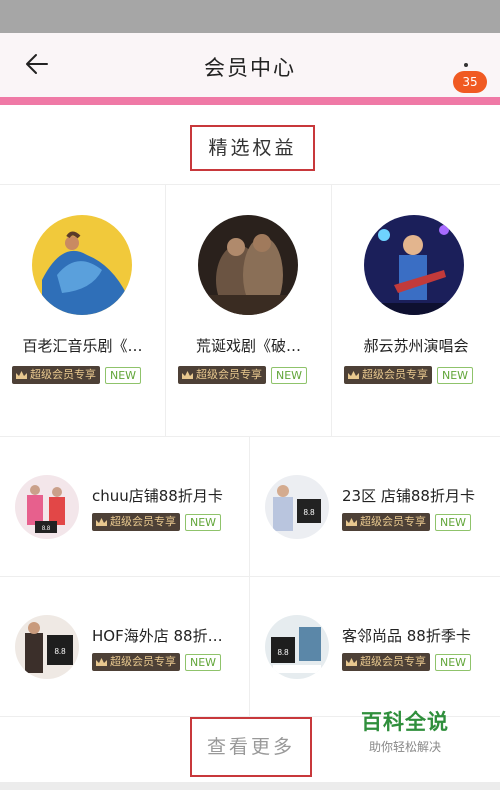 The width and height of the screenshot is (500, 790). What do you see at coordinates (375, 647) in the screenshot?
I see `benefit-card: 8.8 客邻尚品 88折季卡 超级会员专享 NEW` at bounding box center [375, 647].